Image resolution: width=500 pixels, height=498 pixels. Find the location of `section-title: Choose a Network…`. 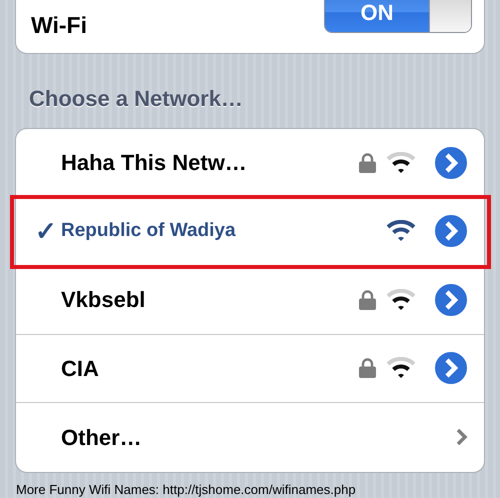

section-title: Choose a Network… is located at coordinates (136, 99).